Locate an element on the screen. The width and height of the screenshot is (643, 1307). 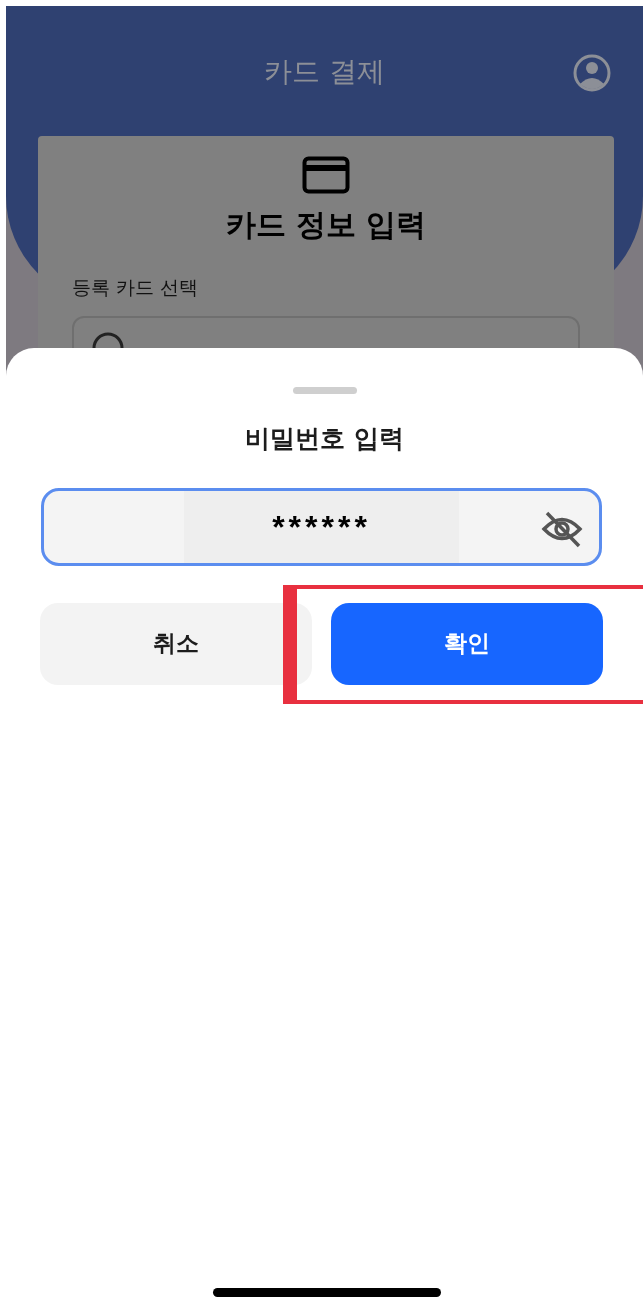
cancel-button: 취소 is located at coordinates (176, 643).